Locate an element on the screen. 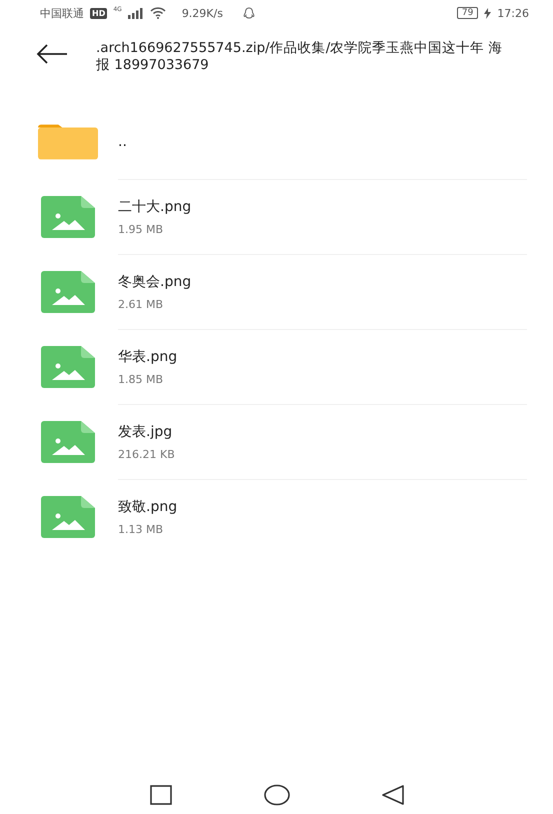  clock-time: 17:26 is located at coordinates (513, 13).